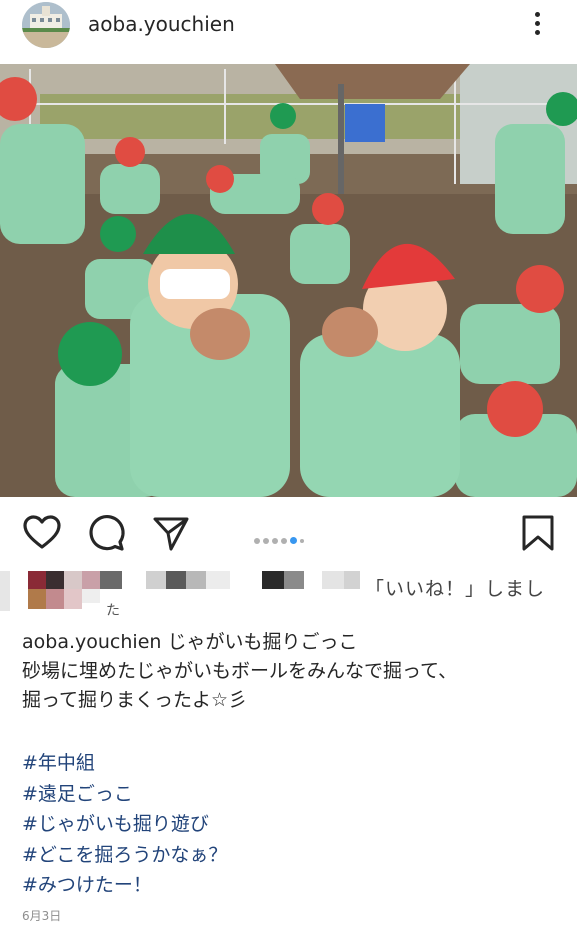 The height and width of the screenshot is (932, 577). Describe the element at coordinates (124, 763) in the screenshot. I see `hashtag-link: #年中組` at that location.